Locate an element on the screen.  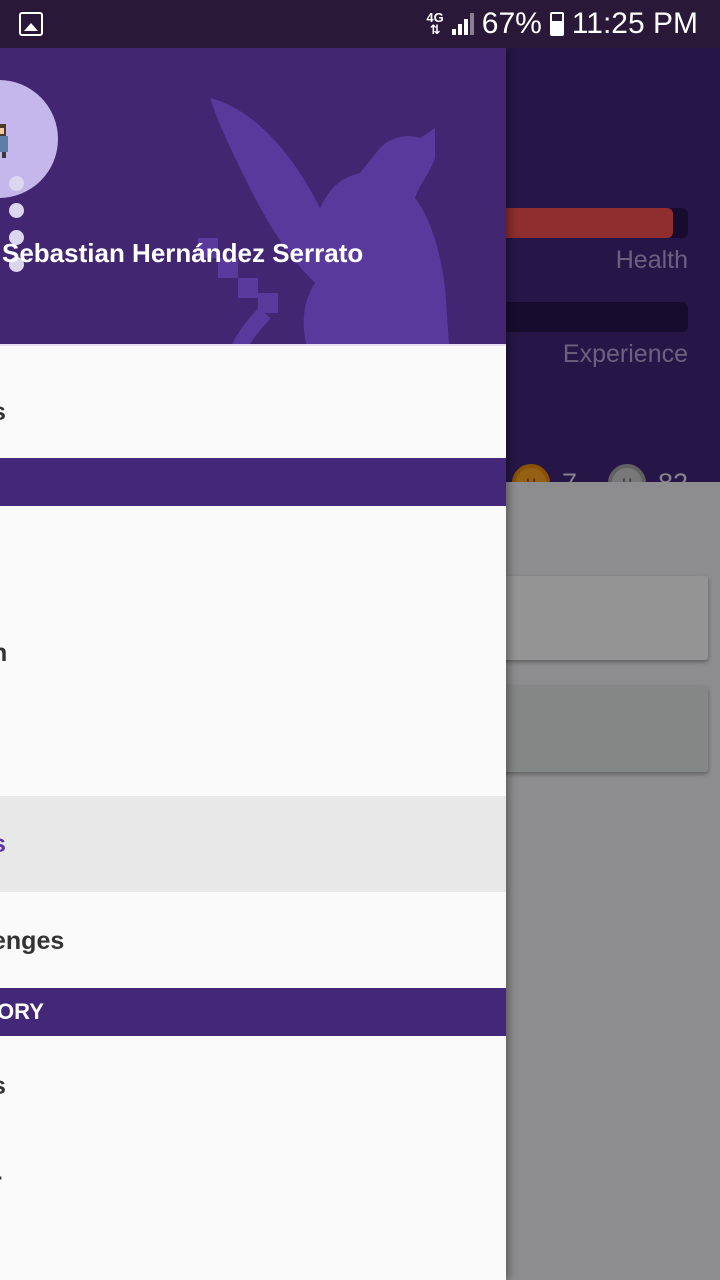
clock: 11:25 PM is located at coordinates (634, 23).